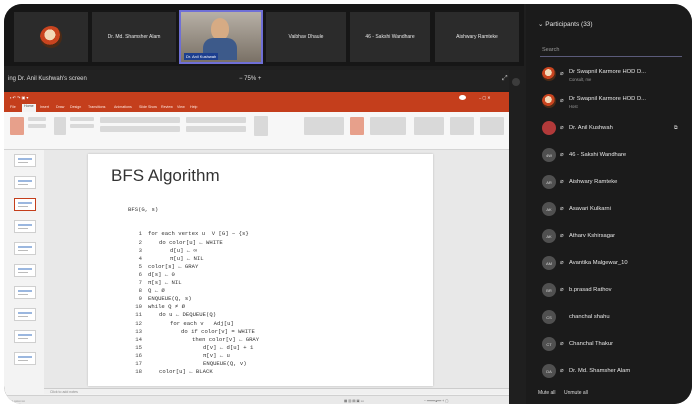 The image size is (694, 407). I want to click on participant-row: 4W ⌀ 46 - Sakshi Wandhare, so click(616, 156).